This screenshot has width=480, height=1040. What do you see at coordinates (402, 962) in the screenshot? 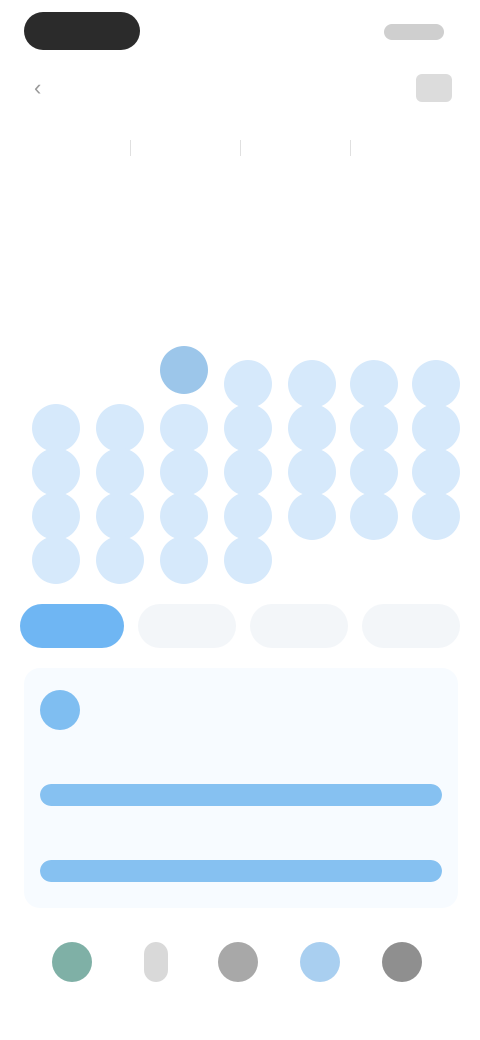
I see `profile-icon` at bounding box center [402, 962].